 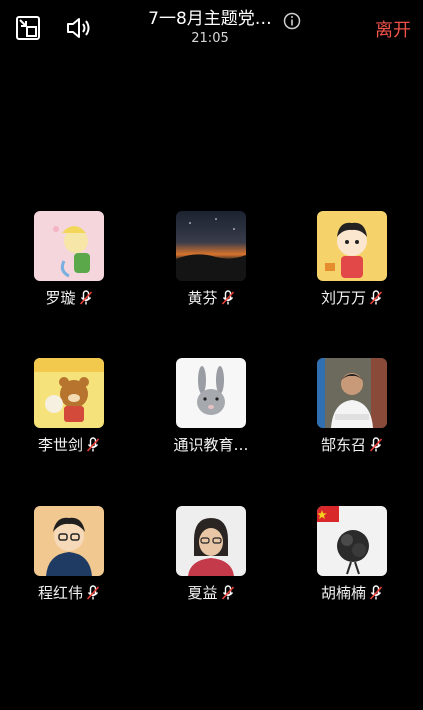 I want to click on participant-name: 程红伟, so click(x=60, y=593).